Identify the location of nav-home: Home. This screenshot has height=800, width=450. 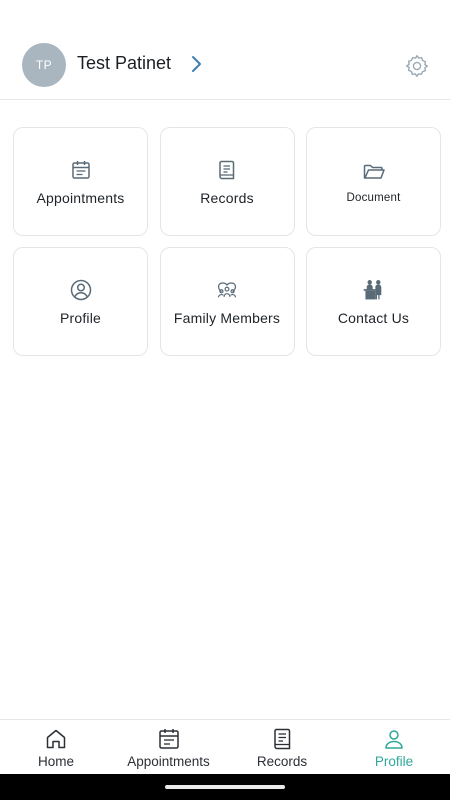
(56, 747).